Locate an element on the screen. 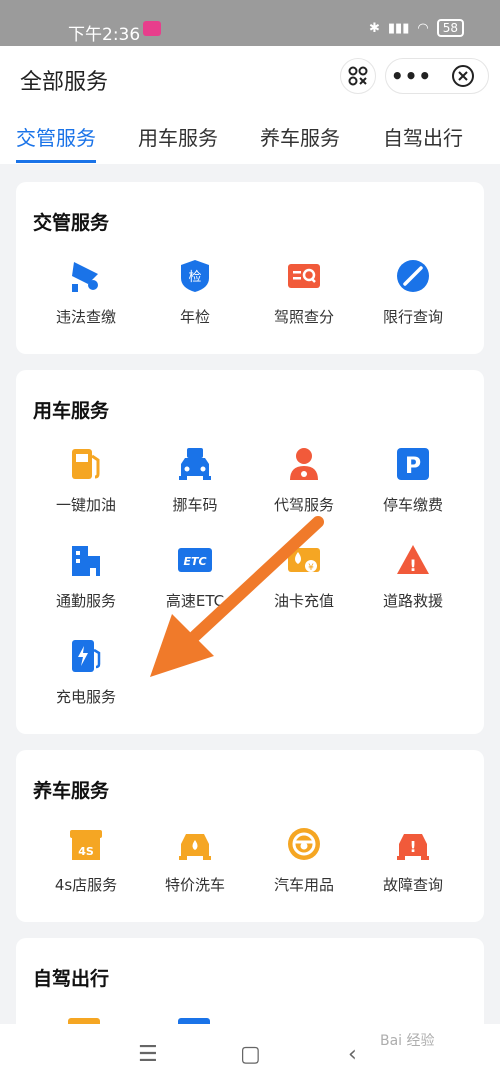 This screenshot has height=1084, width=500. service-item: 挪车码 is located at coordinates (195, 480).